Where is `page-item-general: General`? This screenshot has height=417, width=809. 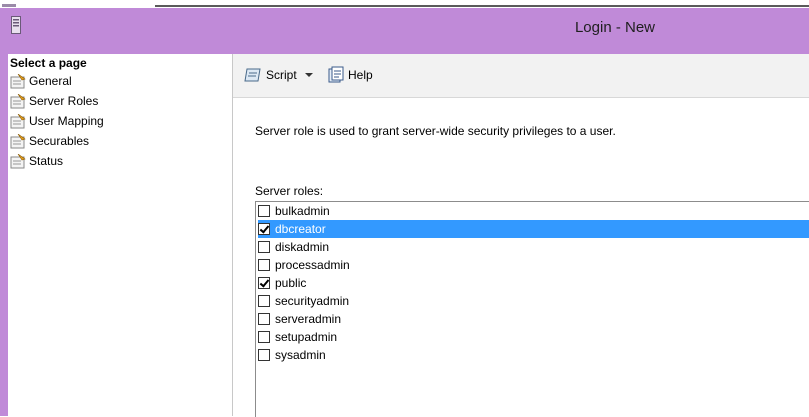 page-item-general: General is located at coordinates (57, 81).